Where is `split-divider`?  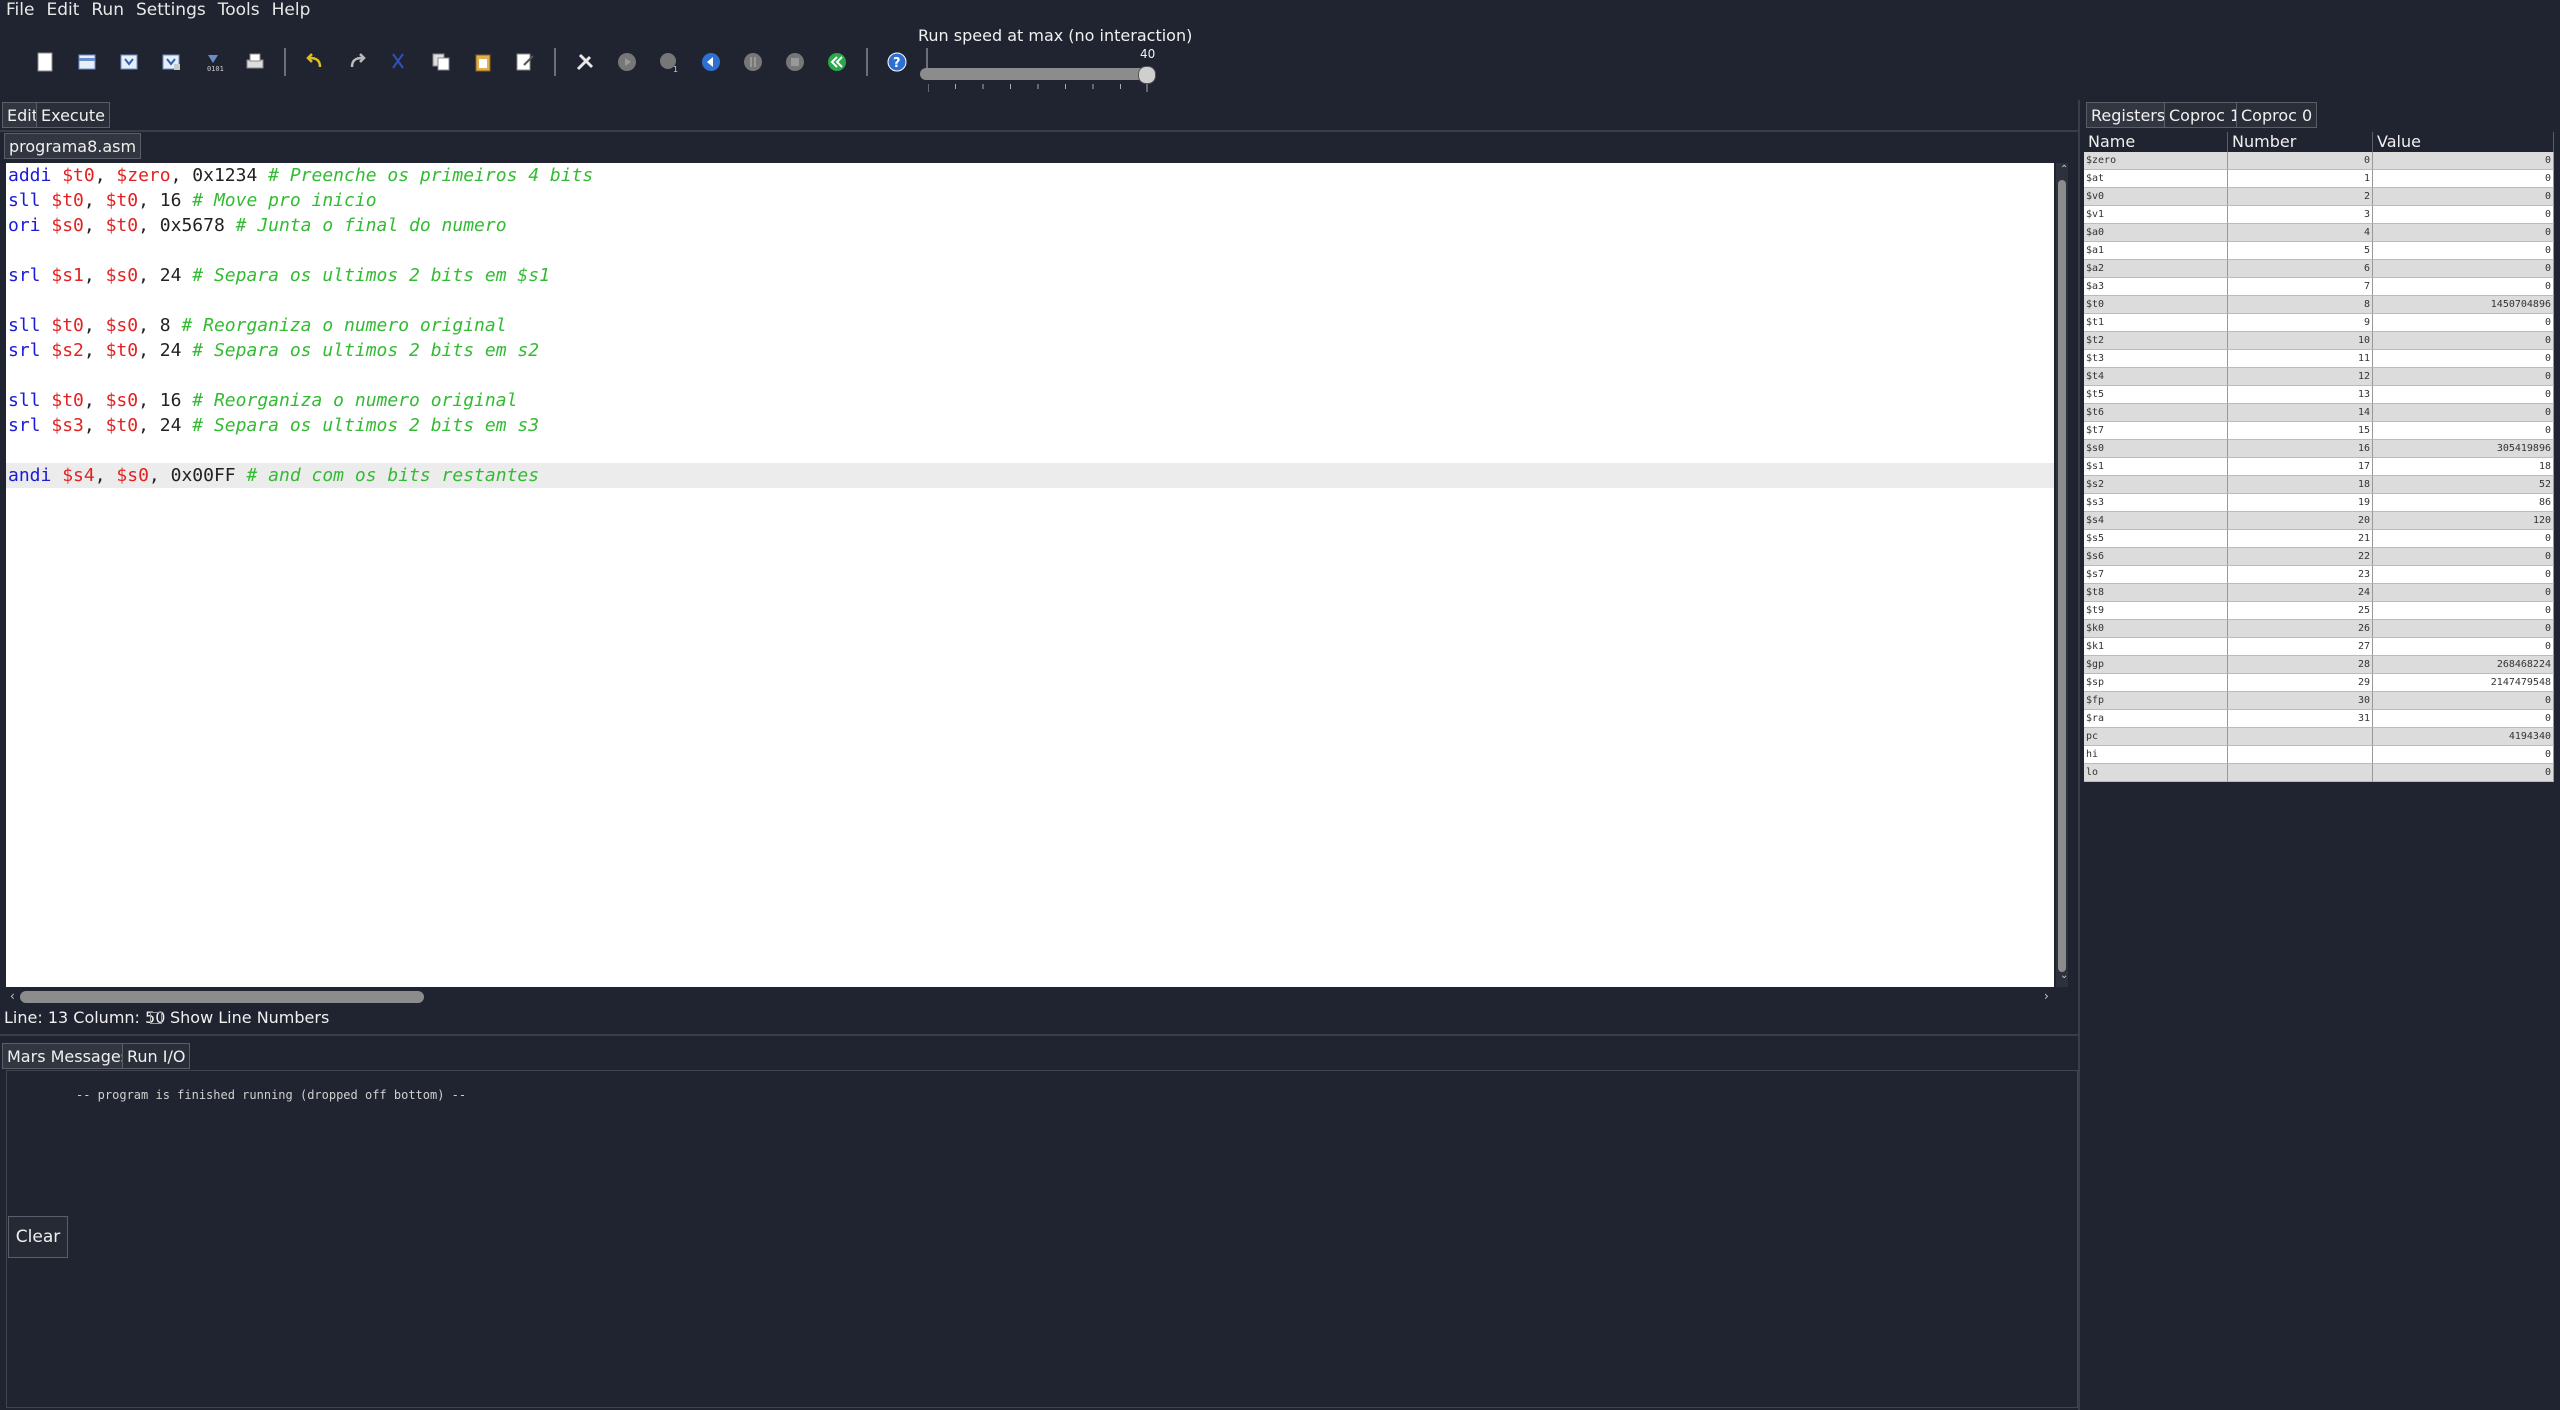
split-divider is located at coordinates (1039, 1035).